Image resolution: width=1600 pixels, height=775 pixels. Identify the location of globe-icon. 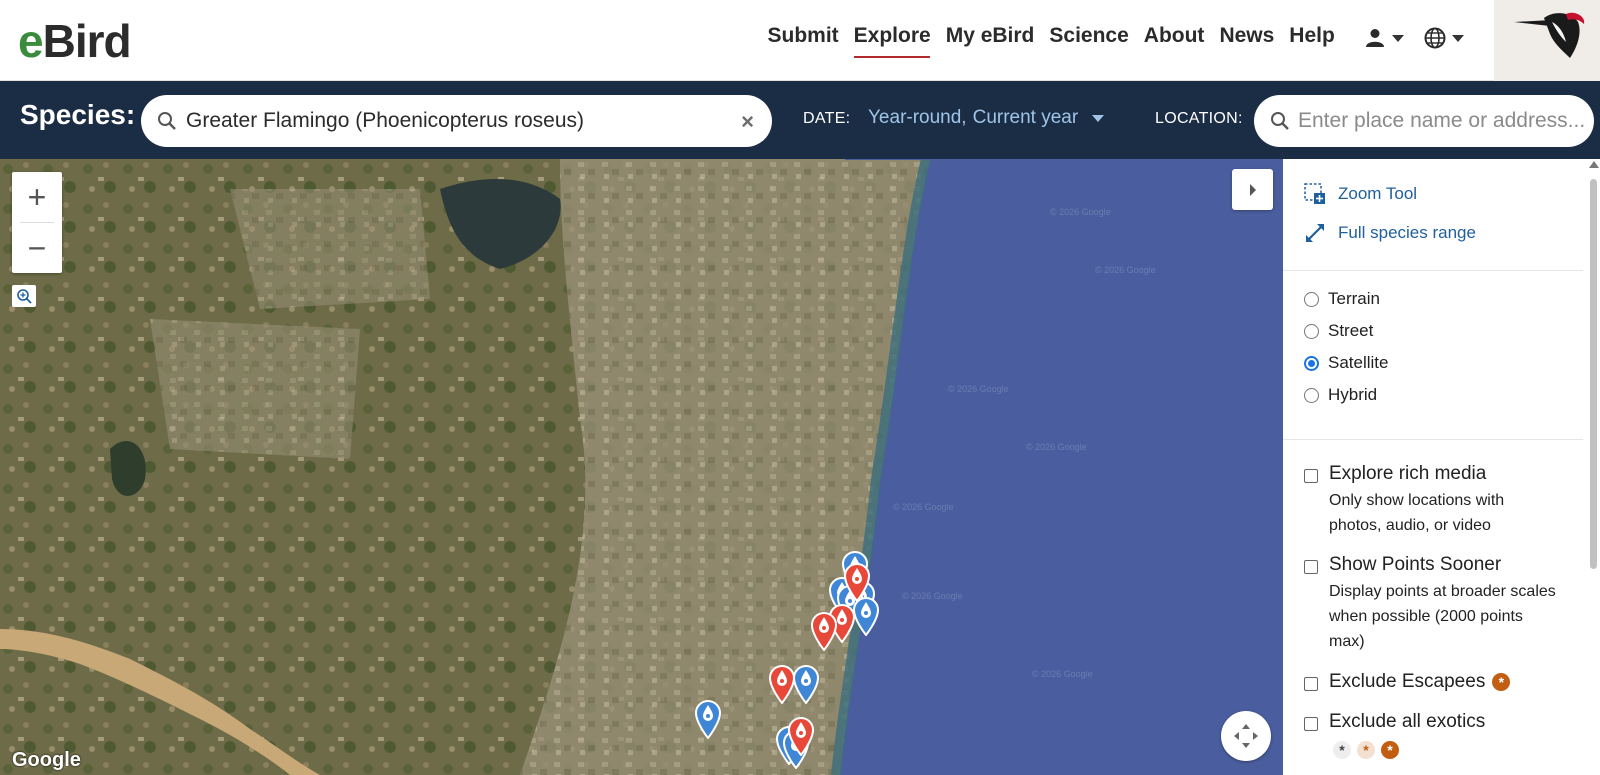
(1435, 38).